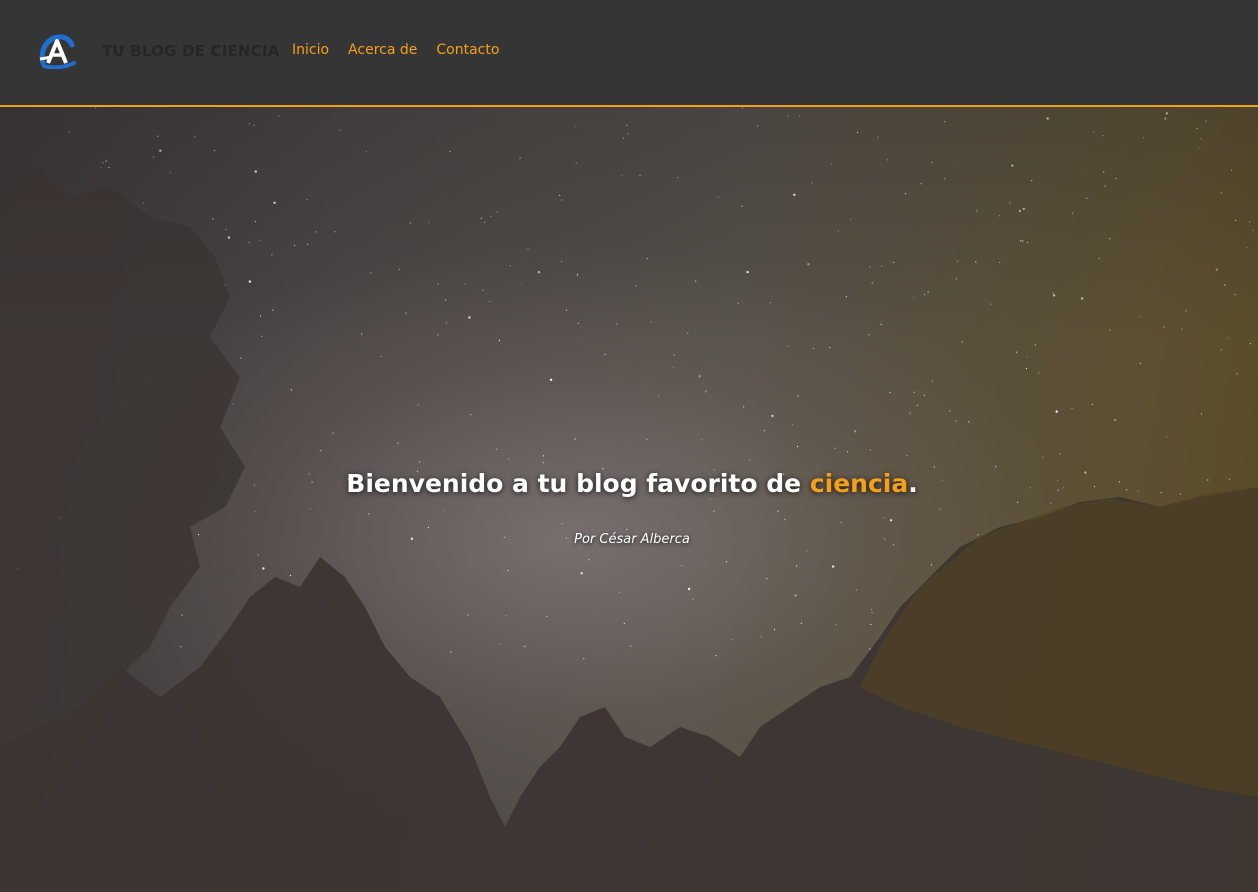  I want to click on site-logo-icon, so click(57, 51).